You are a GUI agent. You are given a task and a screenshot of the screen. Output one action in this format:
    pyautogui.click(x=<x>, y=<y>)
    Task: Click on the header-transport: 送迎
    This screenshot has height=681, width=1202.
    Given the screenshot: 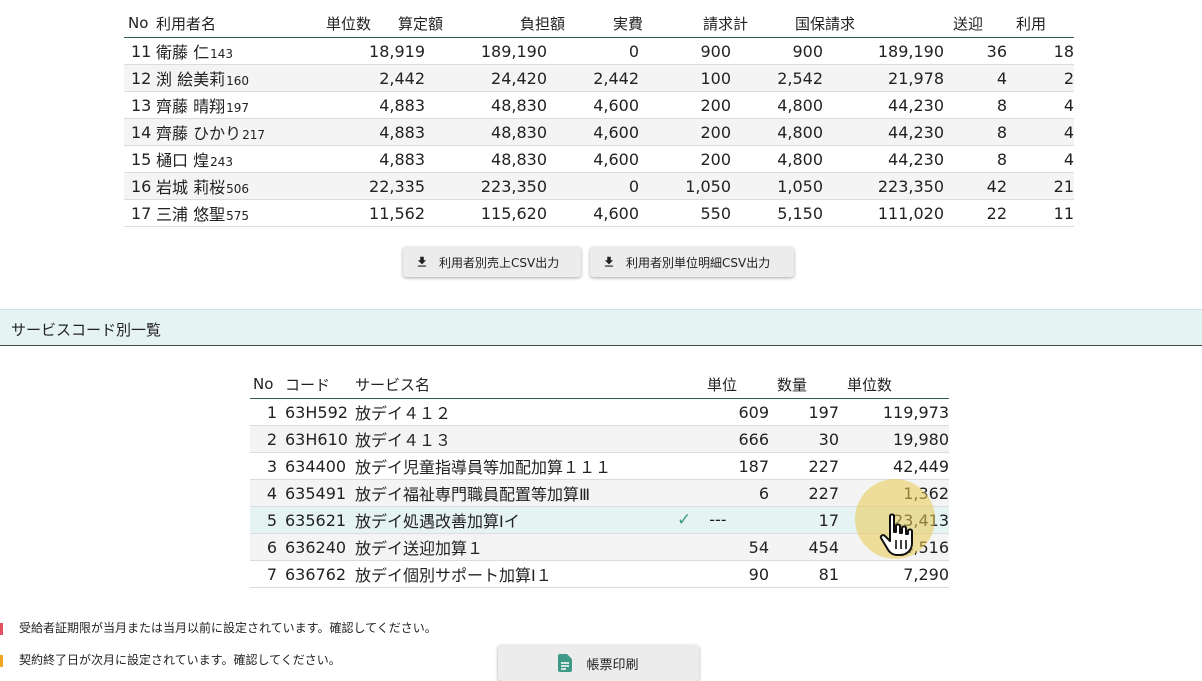 What is the action you would take?
    pyautogui.click(x=984, y=23)
    